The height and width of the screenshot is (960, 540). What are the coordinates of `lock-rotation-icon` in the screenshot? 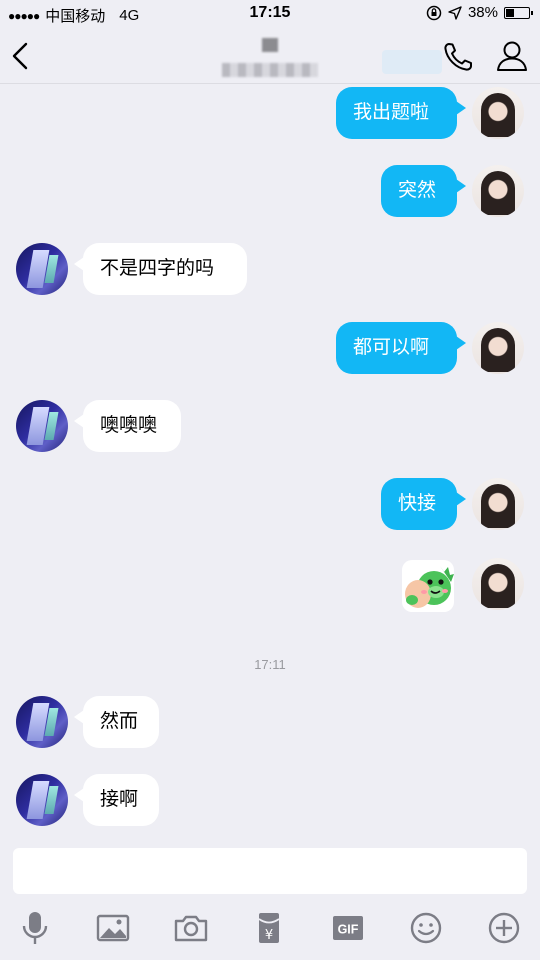 It's located at (434, 12).